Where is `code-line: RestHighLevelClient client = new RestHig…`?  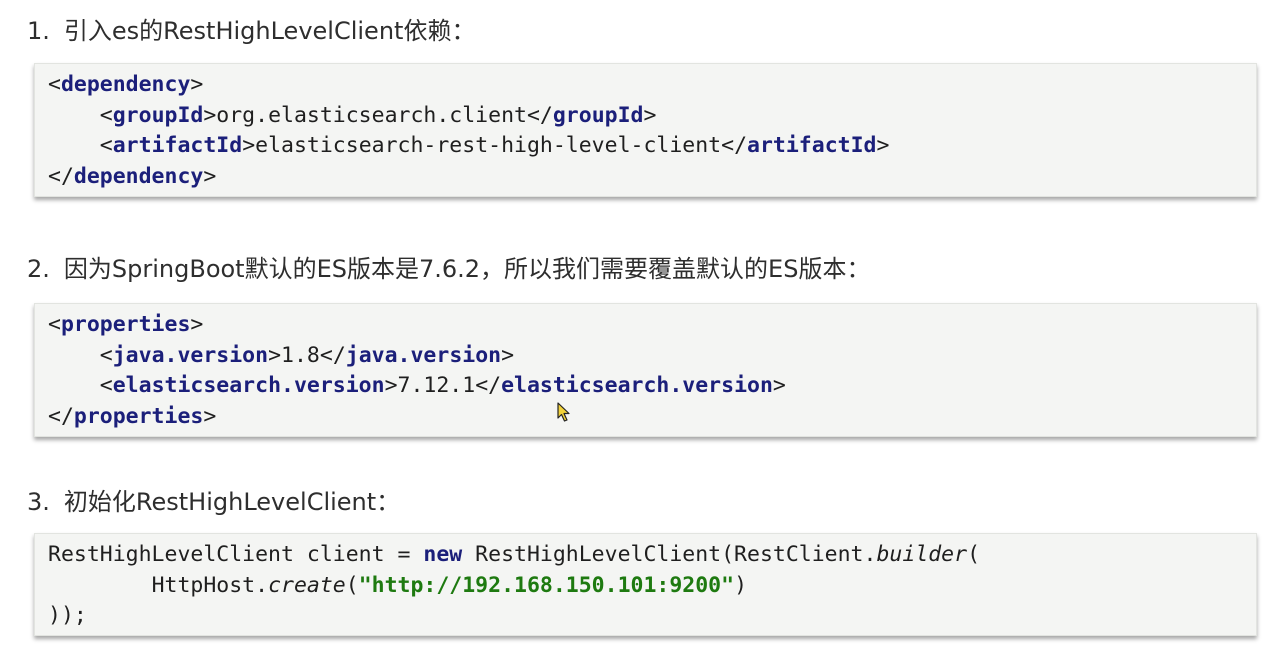 code-line: RestHighLevelClient client = new RestHig… is located at coordinates (514, 554).